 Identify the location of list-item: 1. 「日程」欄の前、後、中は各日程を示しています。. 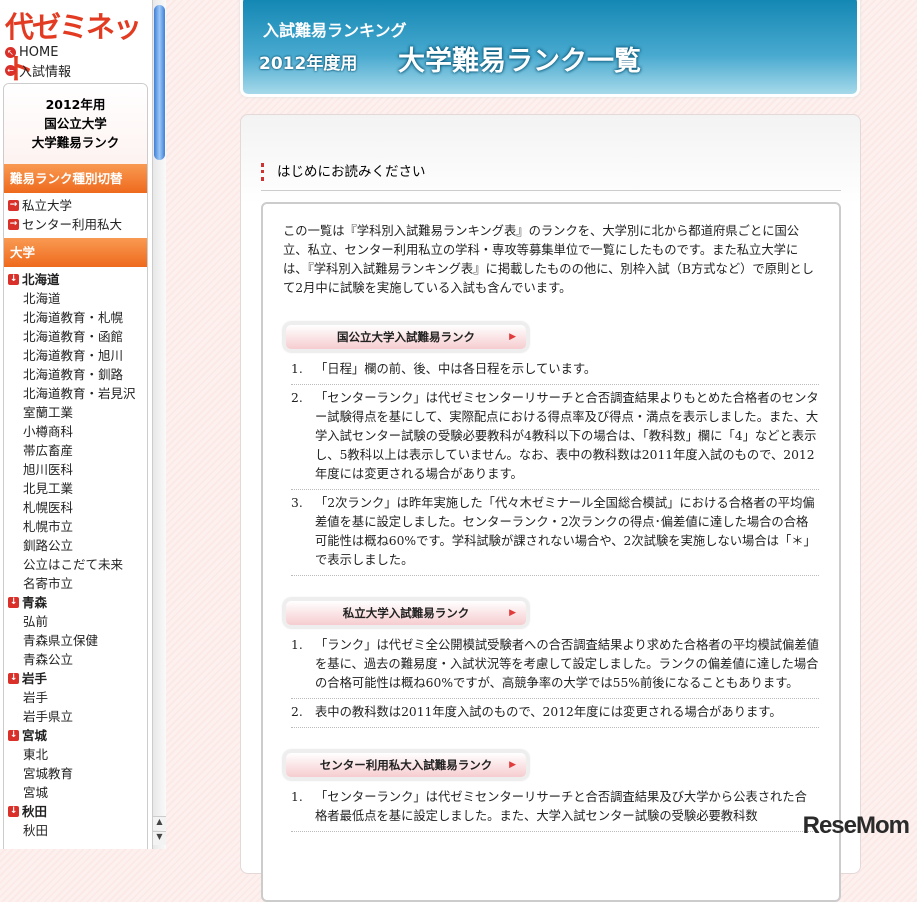
(555, 370).